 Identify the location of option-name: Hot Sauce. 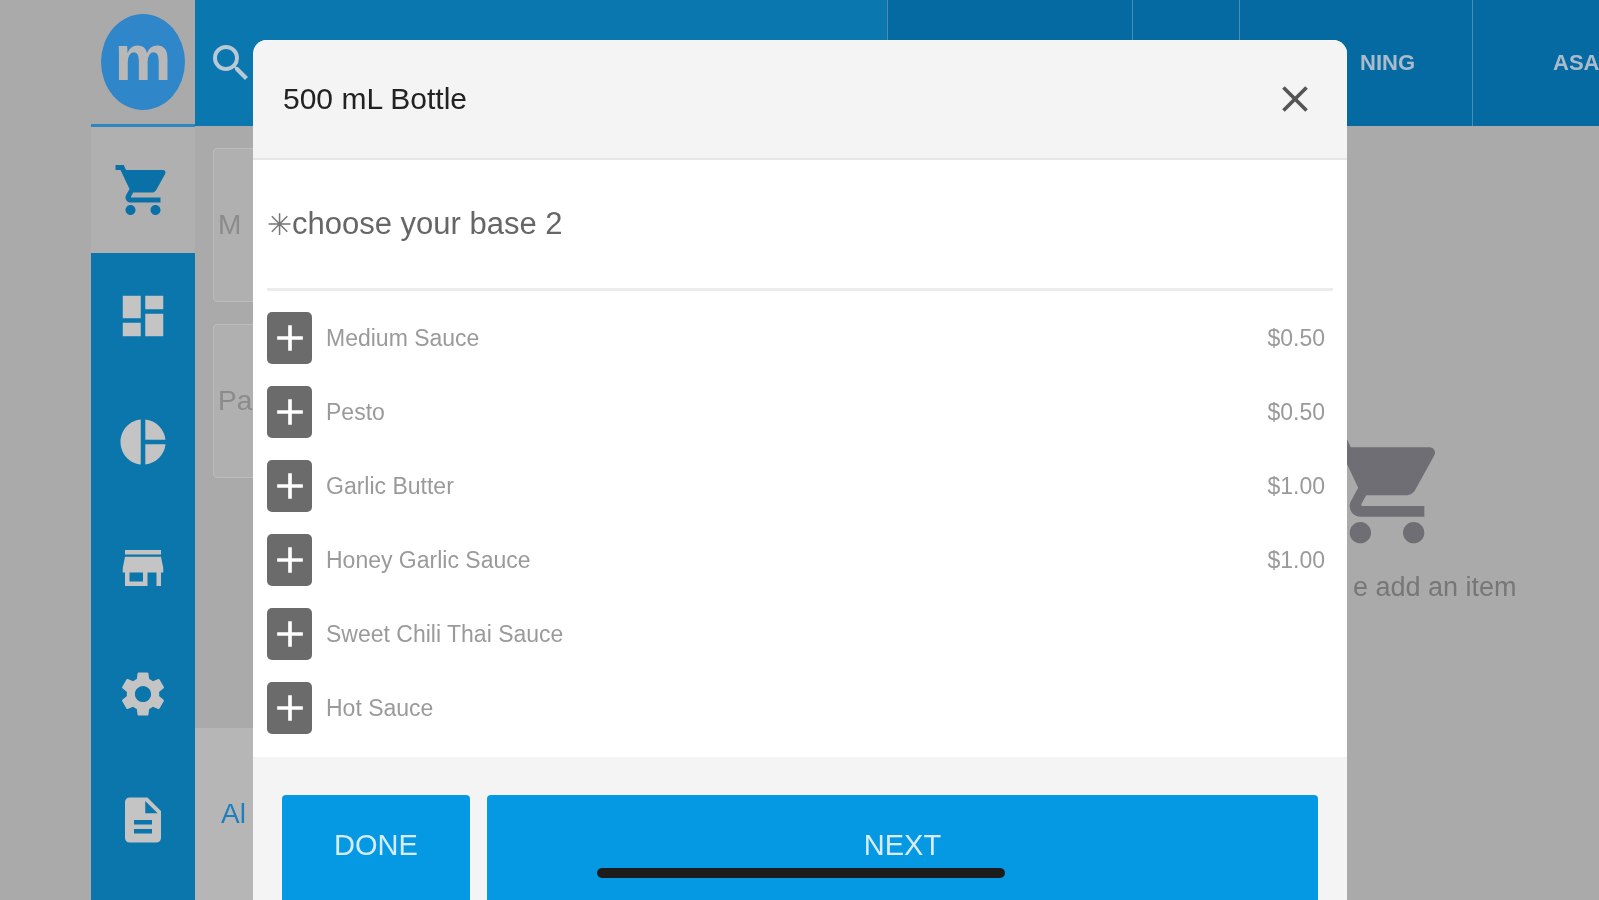
(380, 708).